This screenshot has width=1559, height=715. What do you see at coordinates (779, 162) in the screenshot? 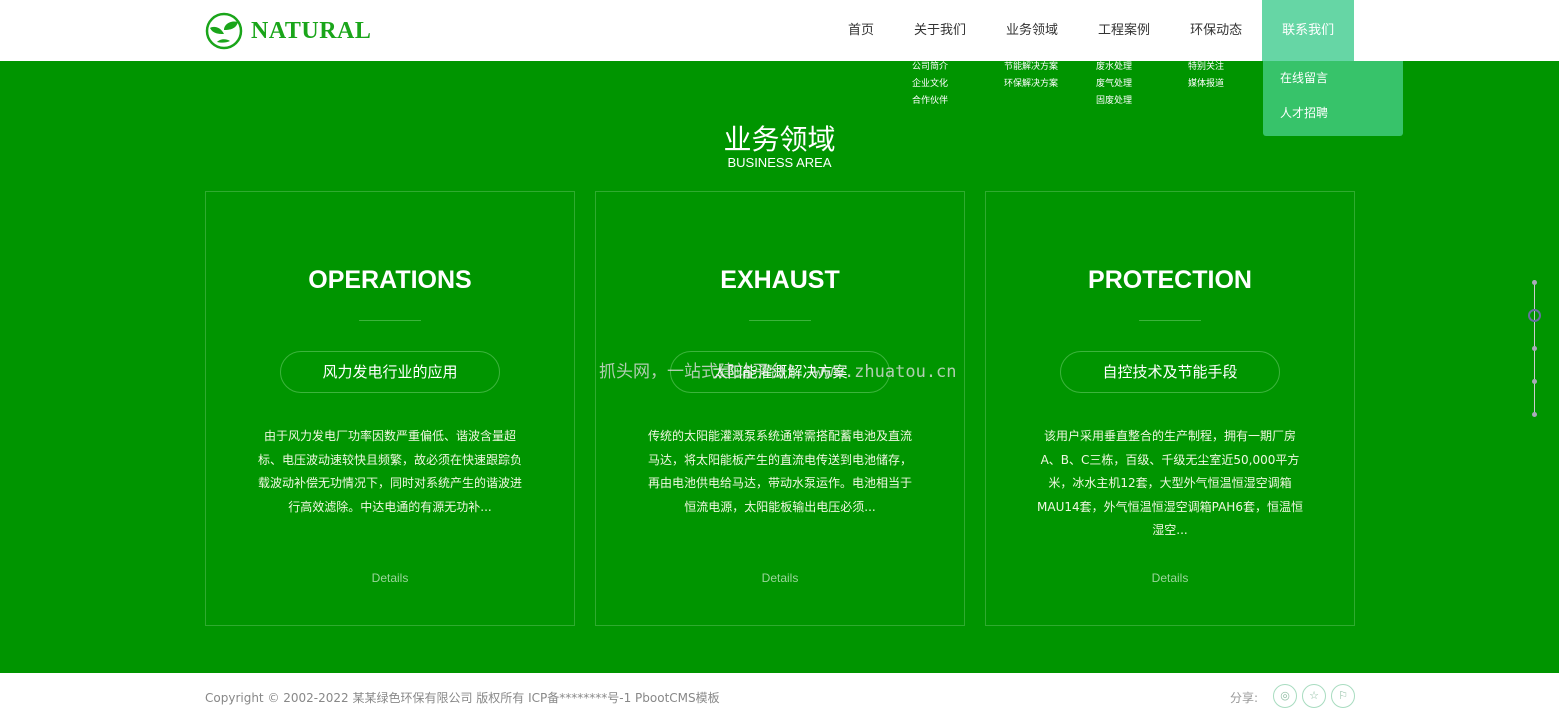
I see `section-subtitle: BUSINESS AREA` at bounding box center [779, 162].